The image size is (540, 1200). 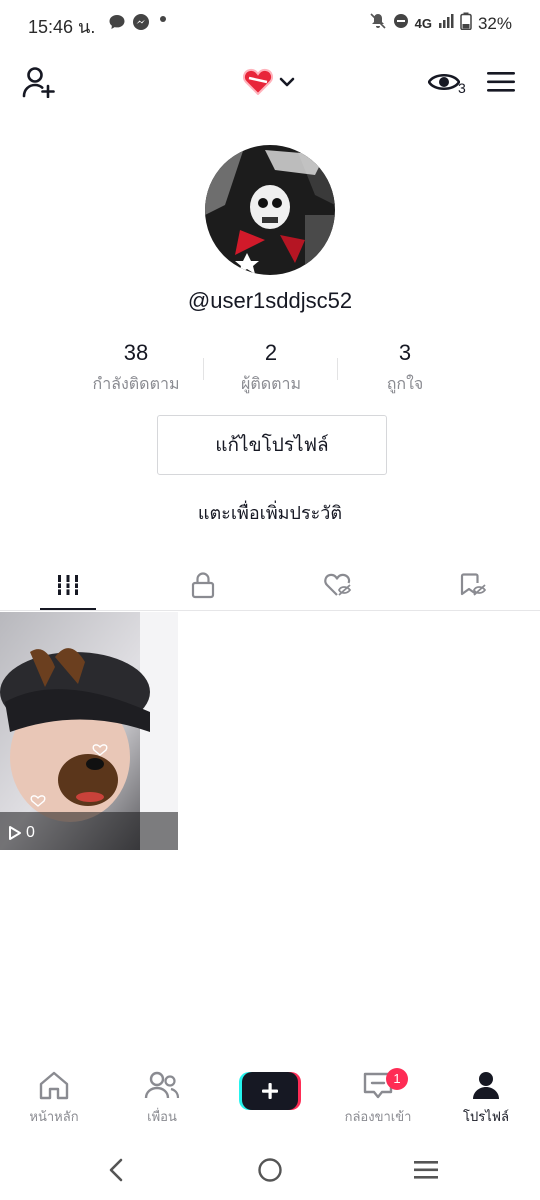 I want to click on status-time: 15:46 น., so click(x=62, y=27).